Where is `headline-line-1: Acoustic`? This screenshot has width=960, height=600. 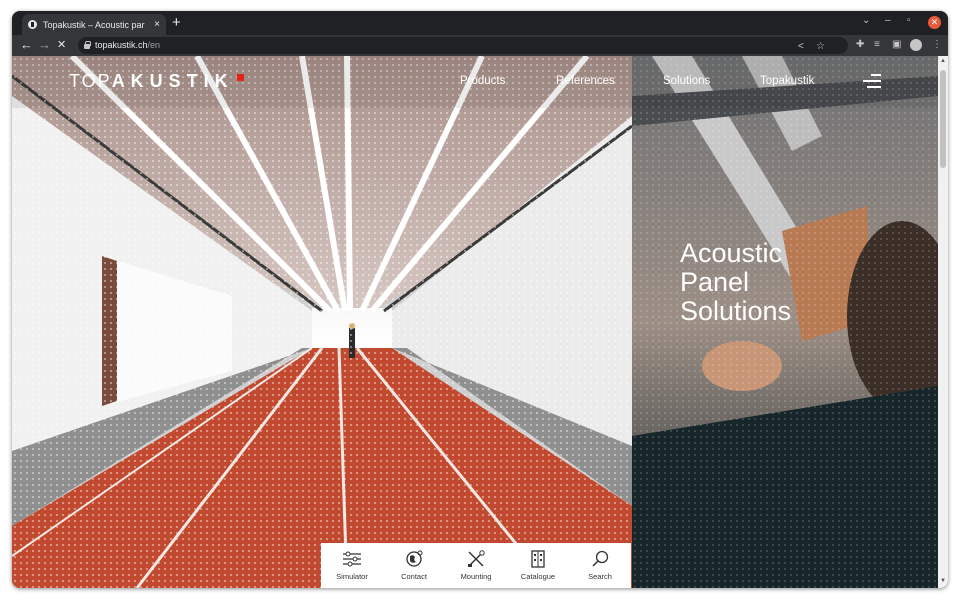 headline-line-1: Acoustic is located at coordinates (731, 253).